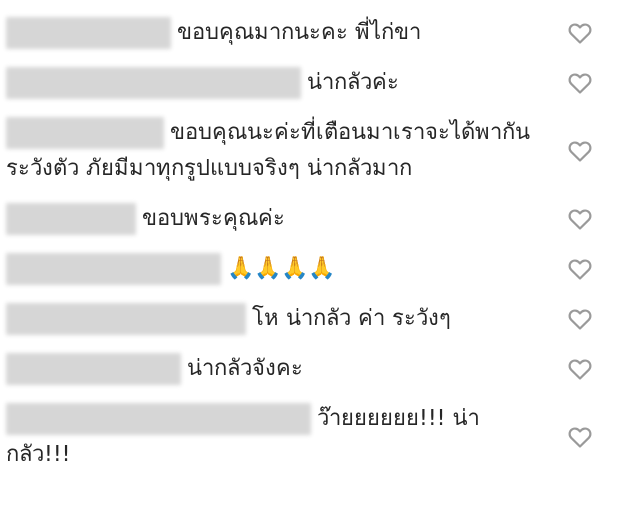  What do you see at coordinates (267, 33) in the screenshot?
I see `comment-text: ขอบคุณมากนะคะ พี่ไก่ขา` at bounding box center [267, 33].